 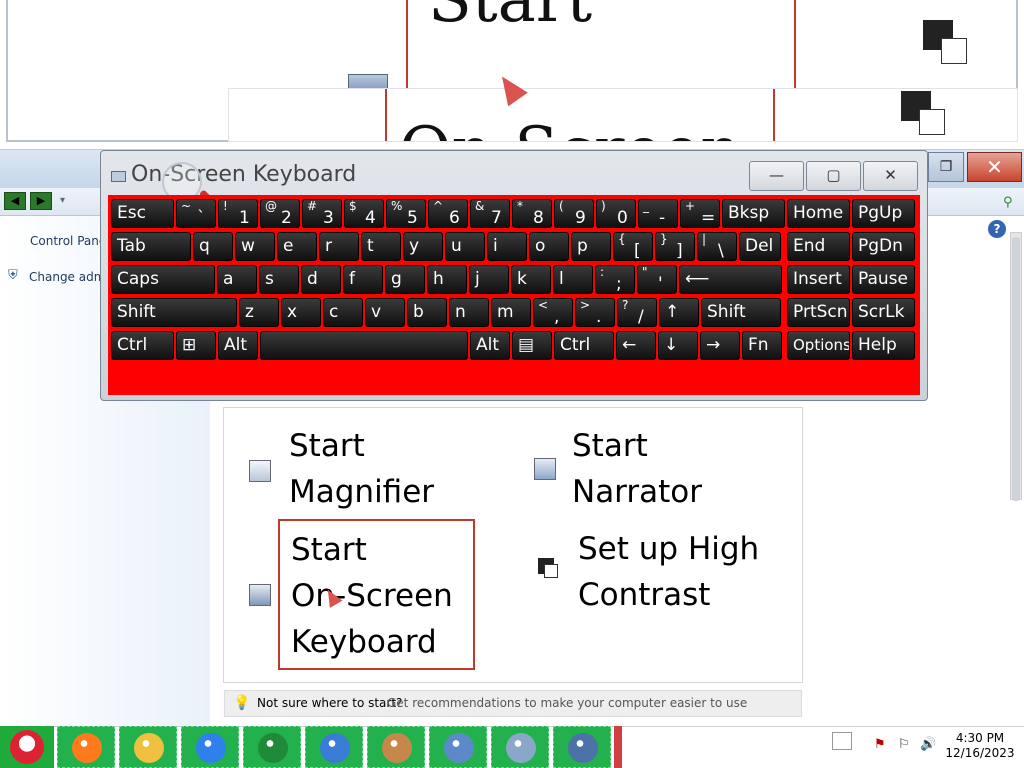 What do you see at coordinates (883, 345) in the screenshot?
I see `key-help: Help` at bounding box center [883, 345].